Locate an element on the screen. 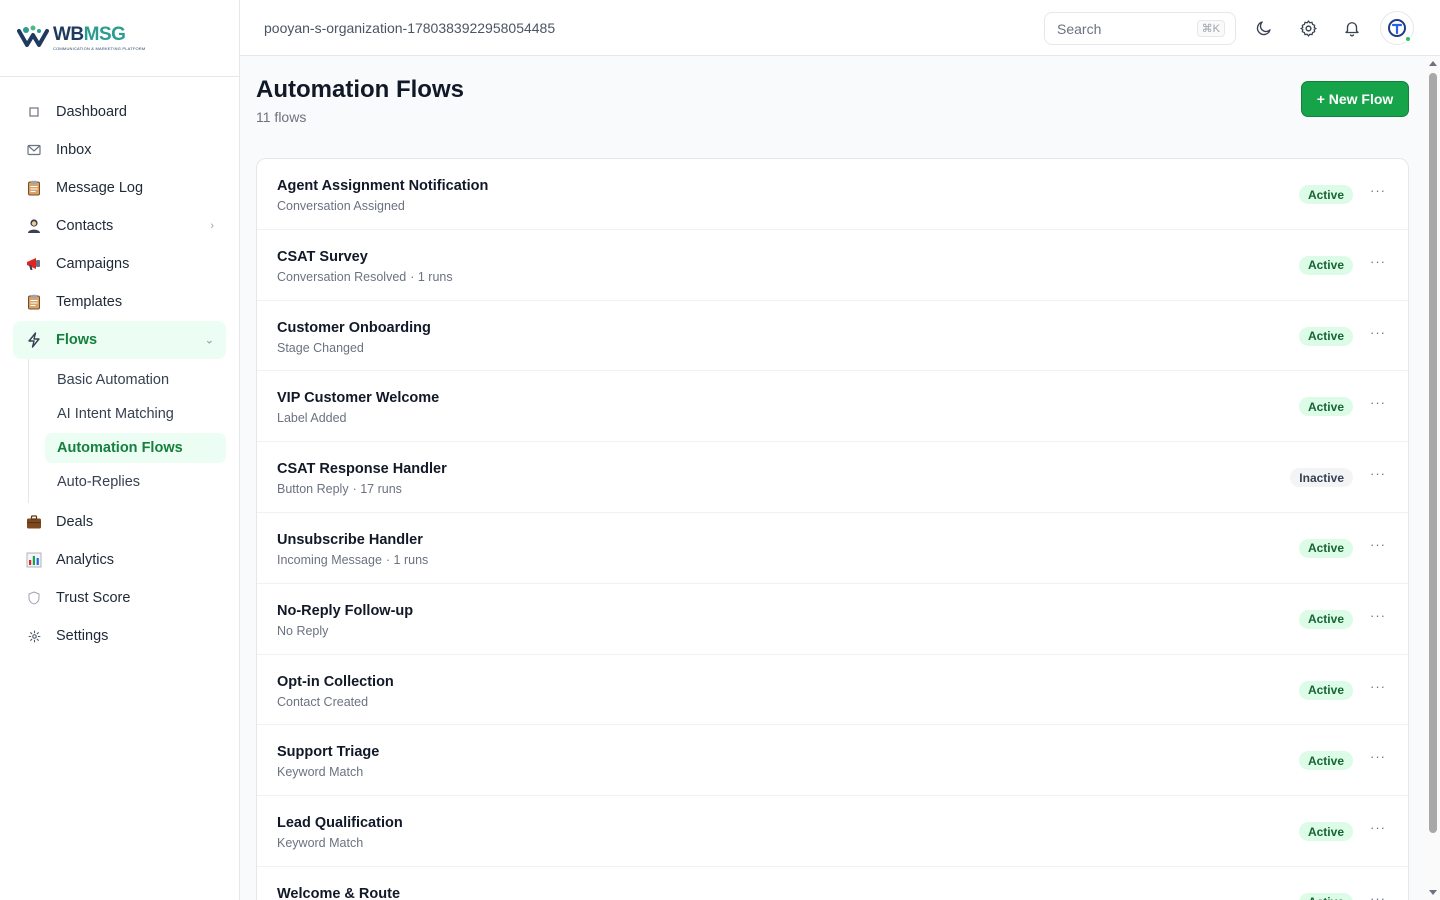 The height and width of the screenshot is (900, 1440). search-input: Search ⌘K is located at coordinates (1140, 28).